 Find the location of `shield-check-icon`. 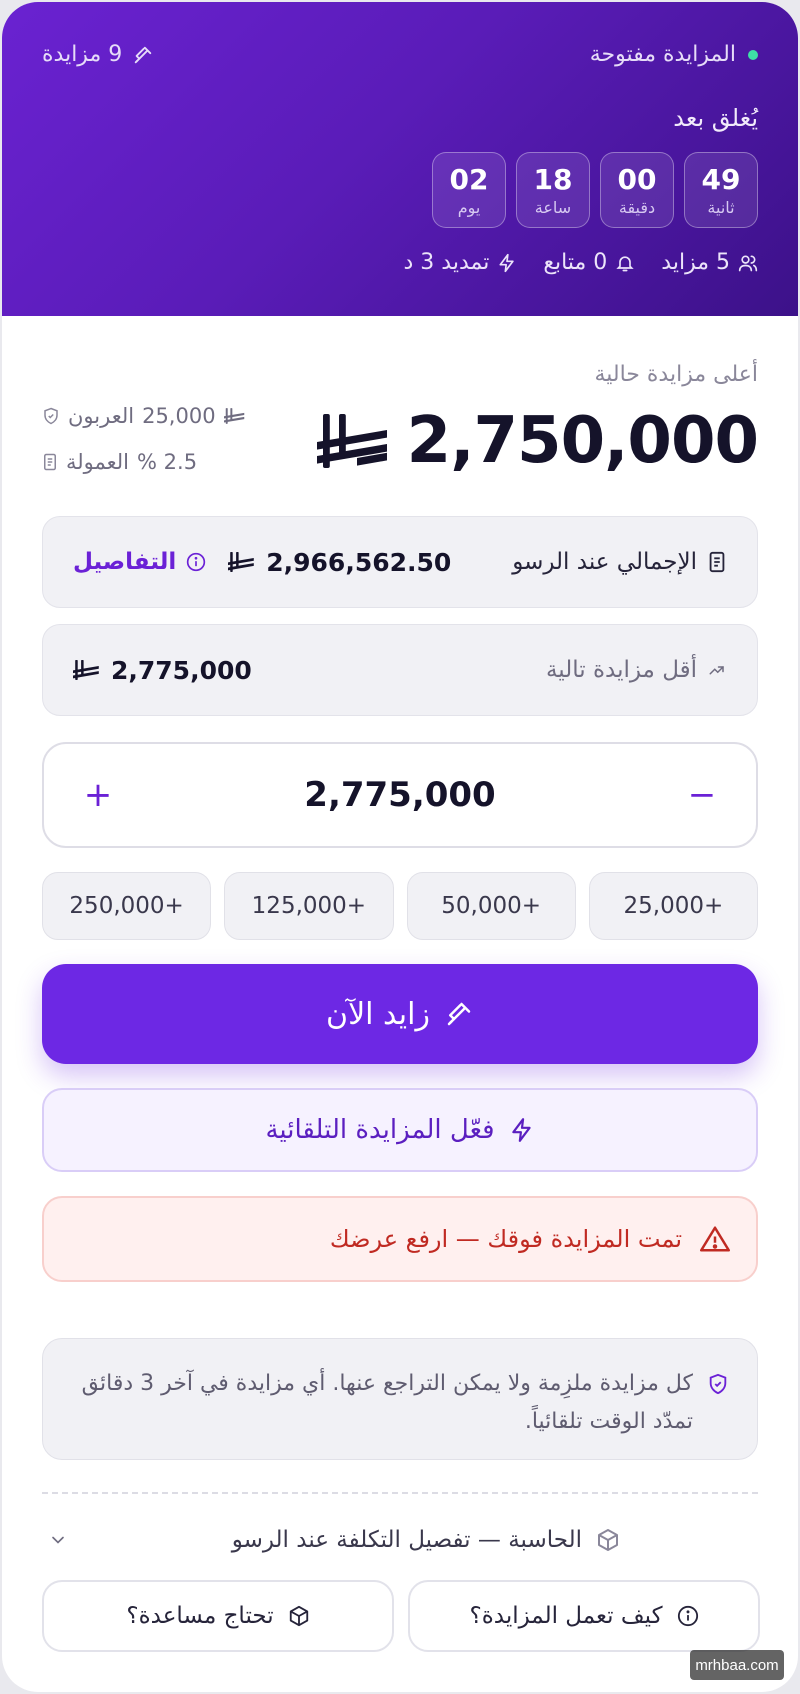

shield-check-icon is located at coordinates (718, 1403).